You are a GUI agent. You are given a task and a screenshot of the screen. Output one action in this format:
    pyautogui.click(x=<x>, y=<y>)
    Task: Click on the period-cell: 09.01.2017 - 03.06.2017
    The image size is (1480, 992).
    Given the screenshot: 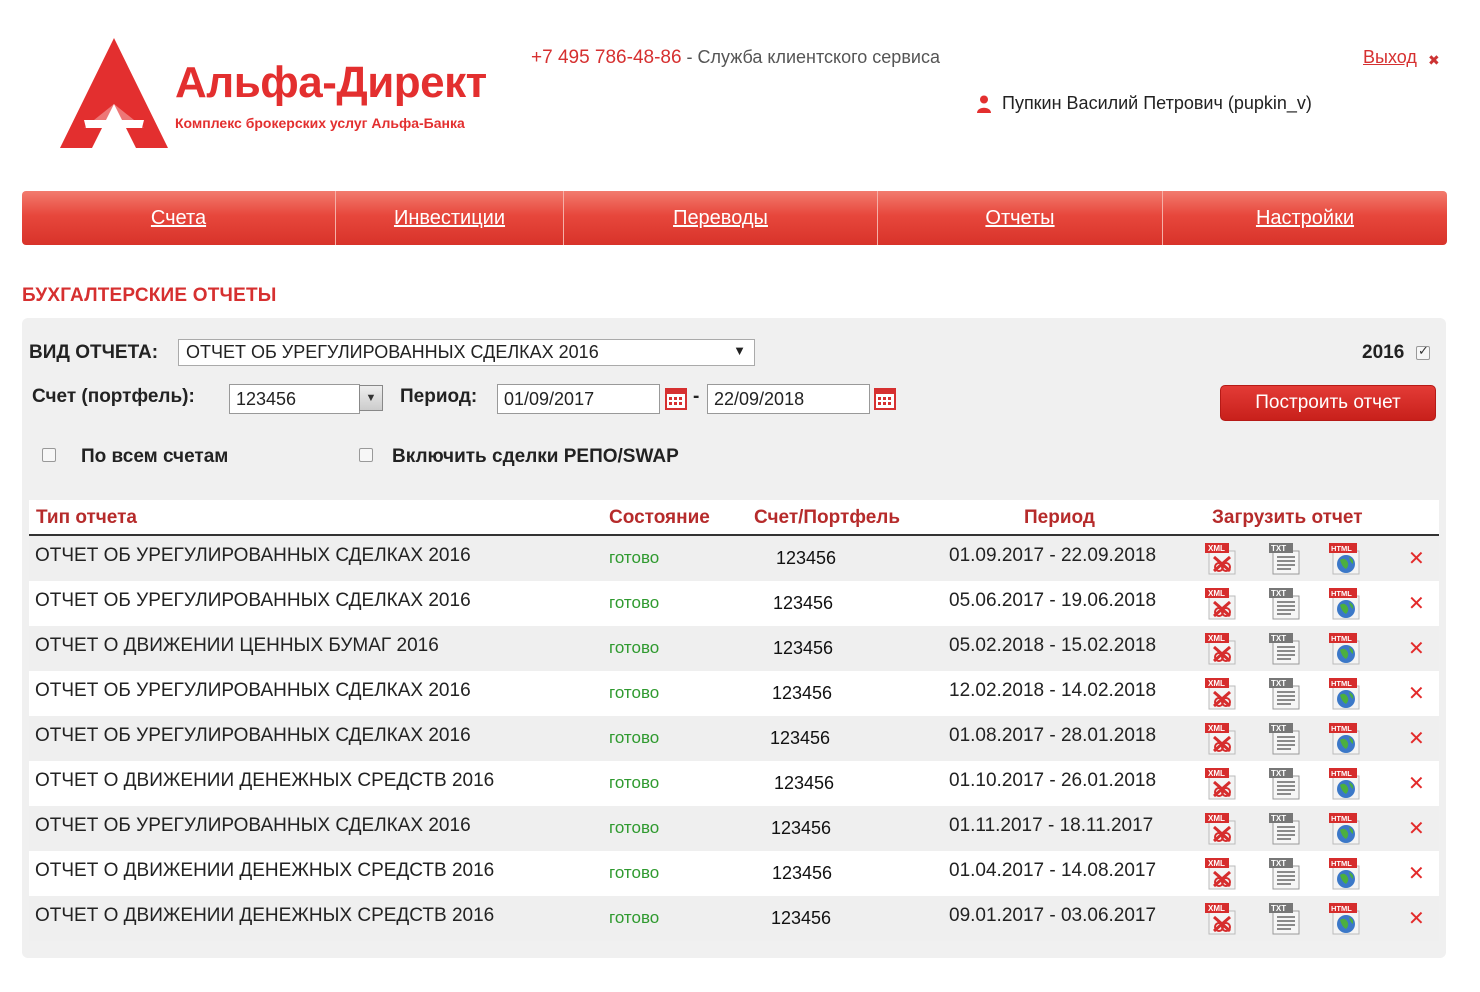 What is the action you would take?
    pyautogui.click(x=1053, y=915)
    